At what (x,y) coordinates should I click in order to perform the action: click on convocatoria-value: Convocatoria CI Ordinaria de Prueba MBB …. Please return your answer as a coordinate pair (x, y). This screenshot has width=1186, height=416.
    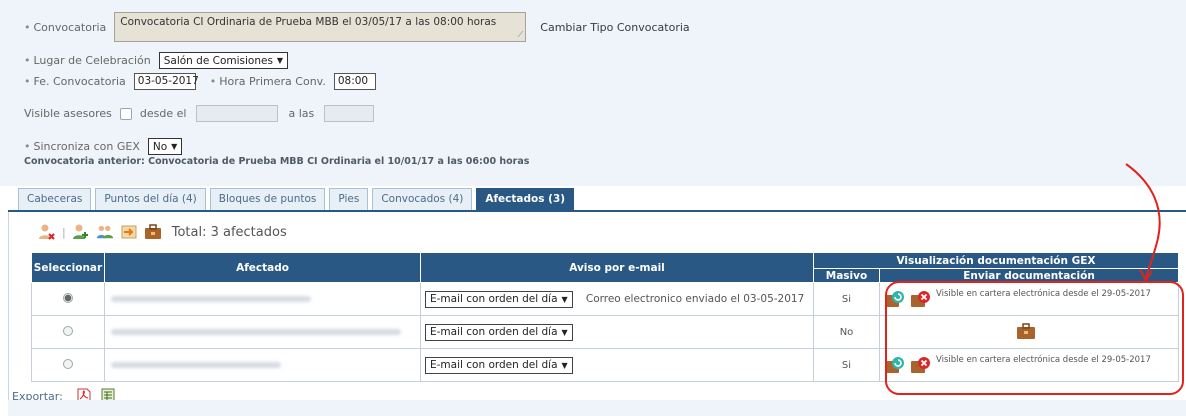
    Looking at the image, I should click on (308, 22).